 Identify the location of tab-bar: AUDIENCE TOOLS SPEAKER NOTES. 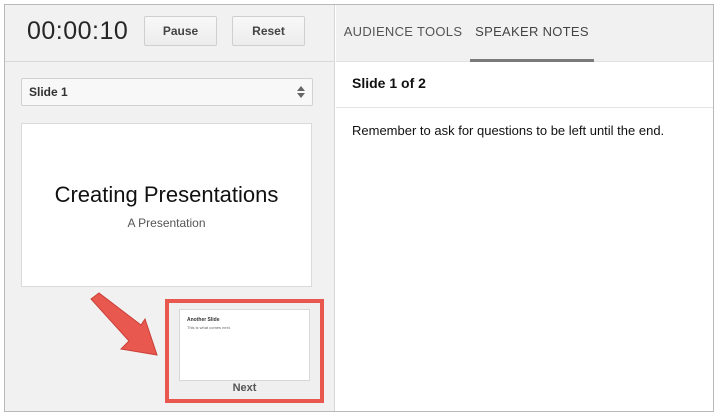
(524, 33).